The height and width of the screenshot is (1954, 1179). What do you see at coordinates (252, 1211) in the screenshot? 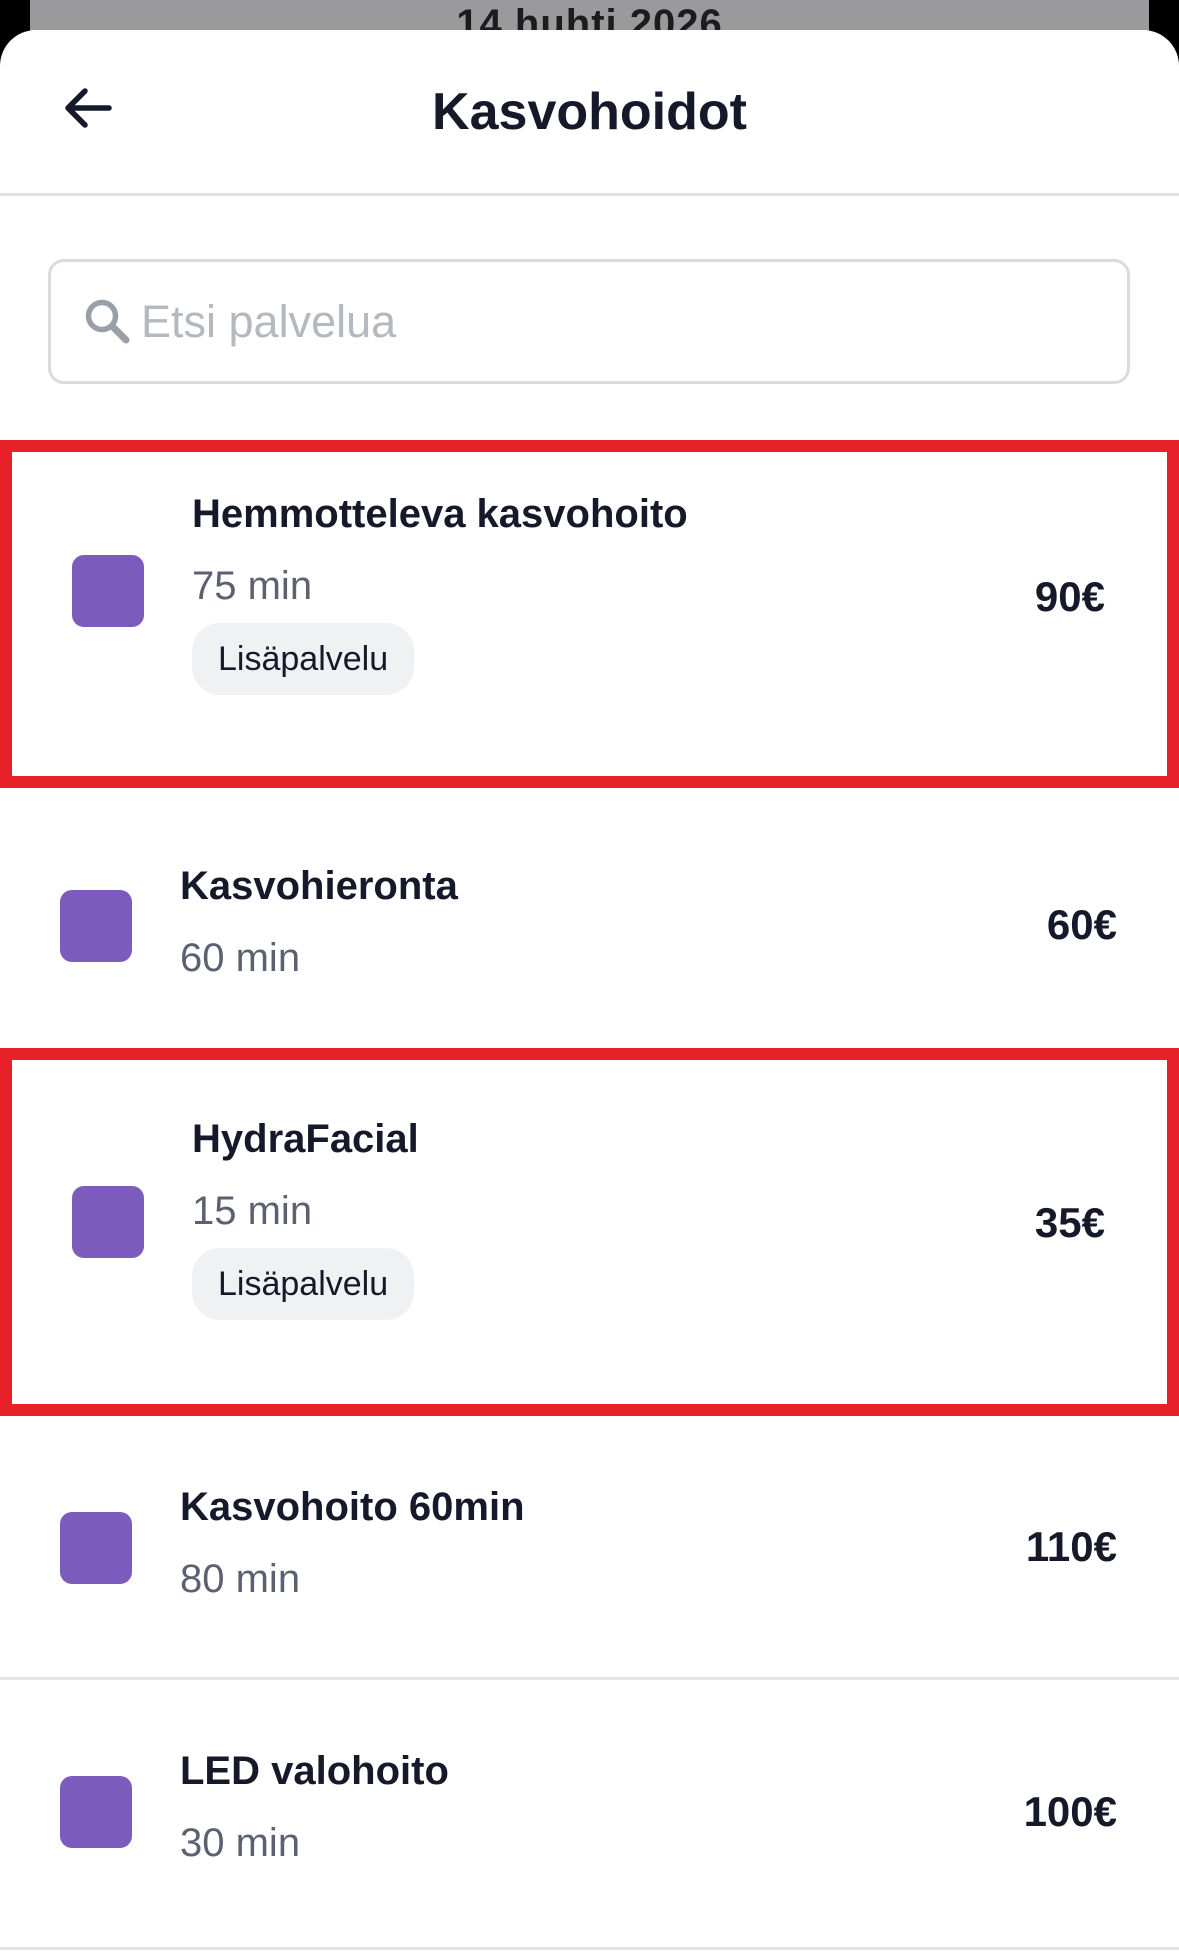
I see `service-duration: 15 min` at bounding box center [252, 1211].